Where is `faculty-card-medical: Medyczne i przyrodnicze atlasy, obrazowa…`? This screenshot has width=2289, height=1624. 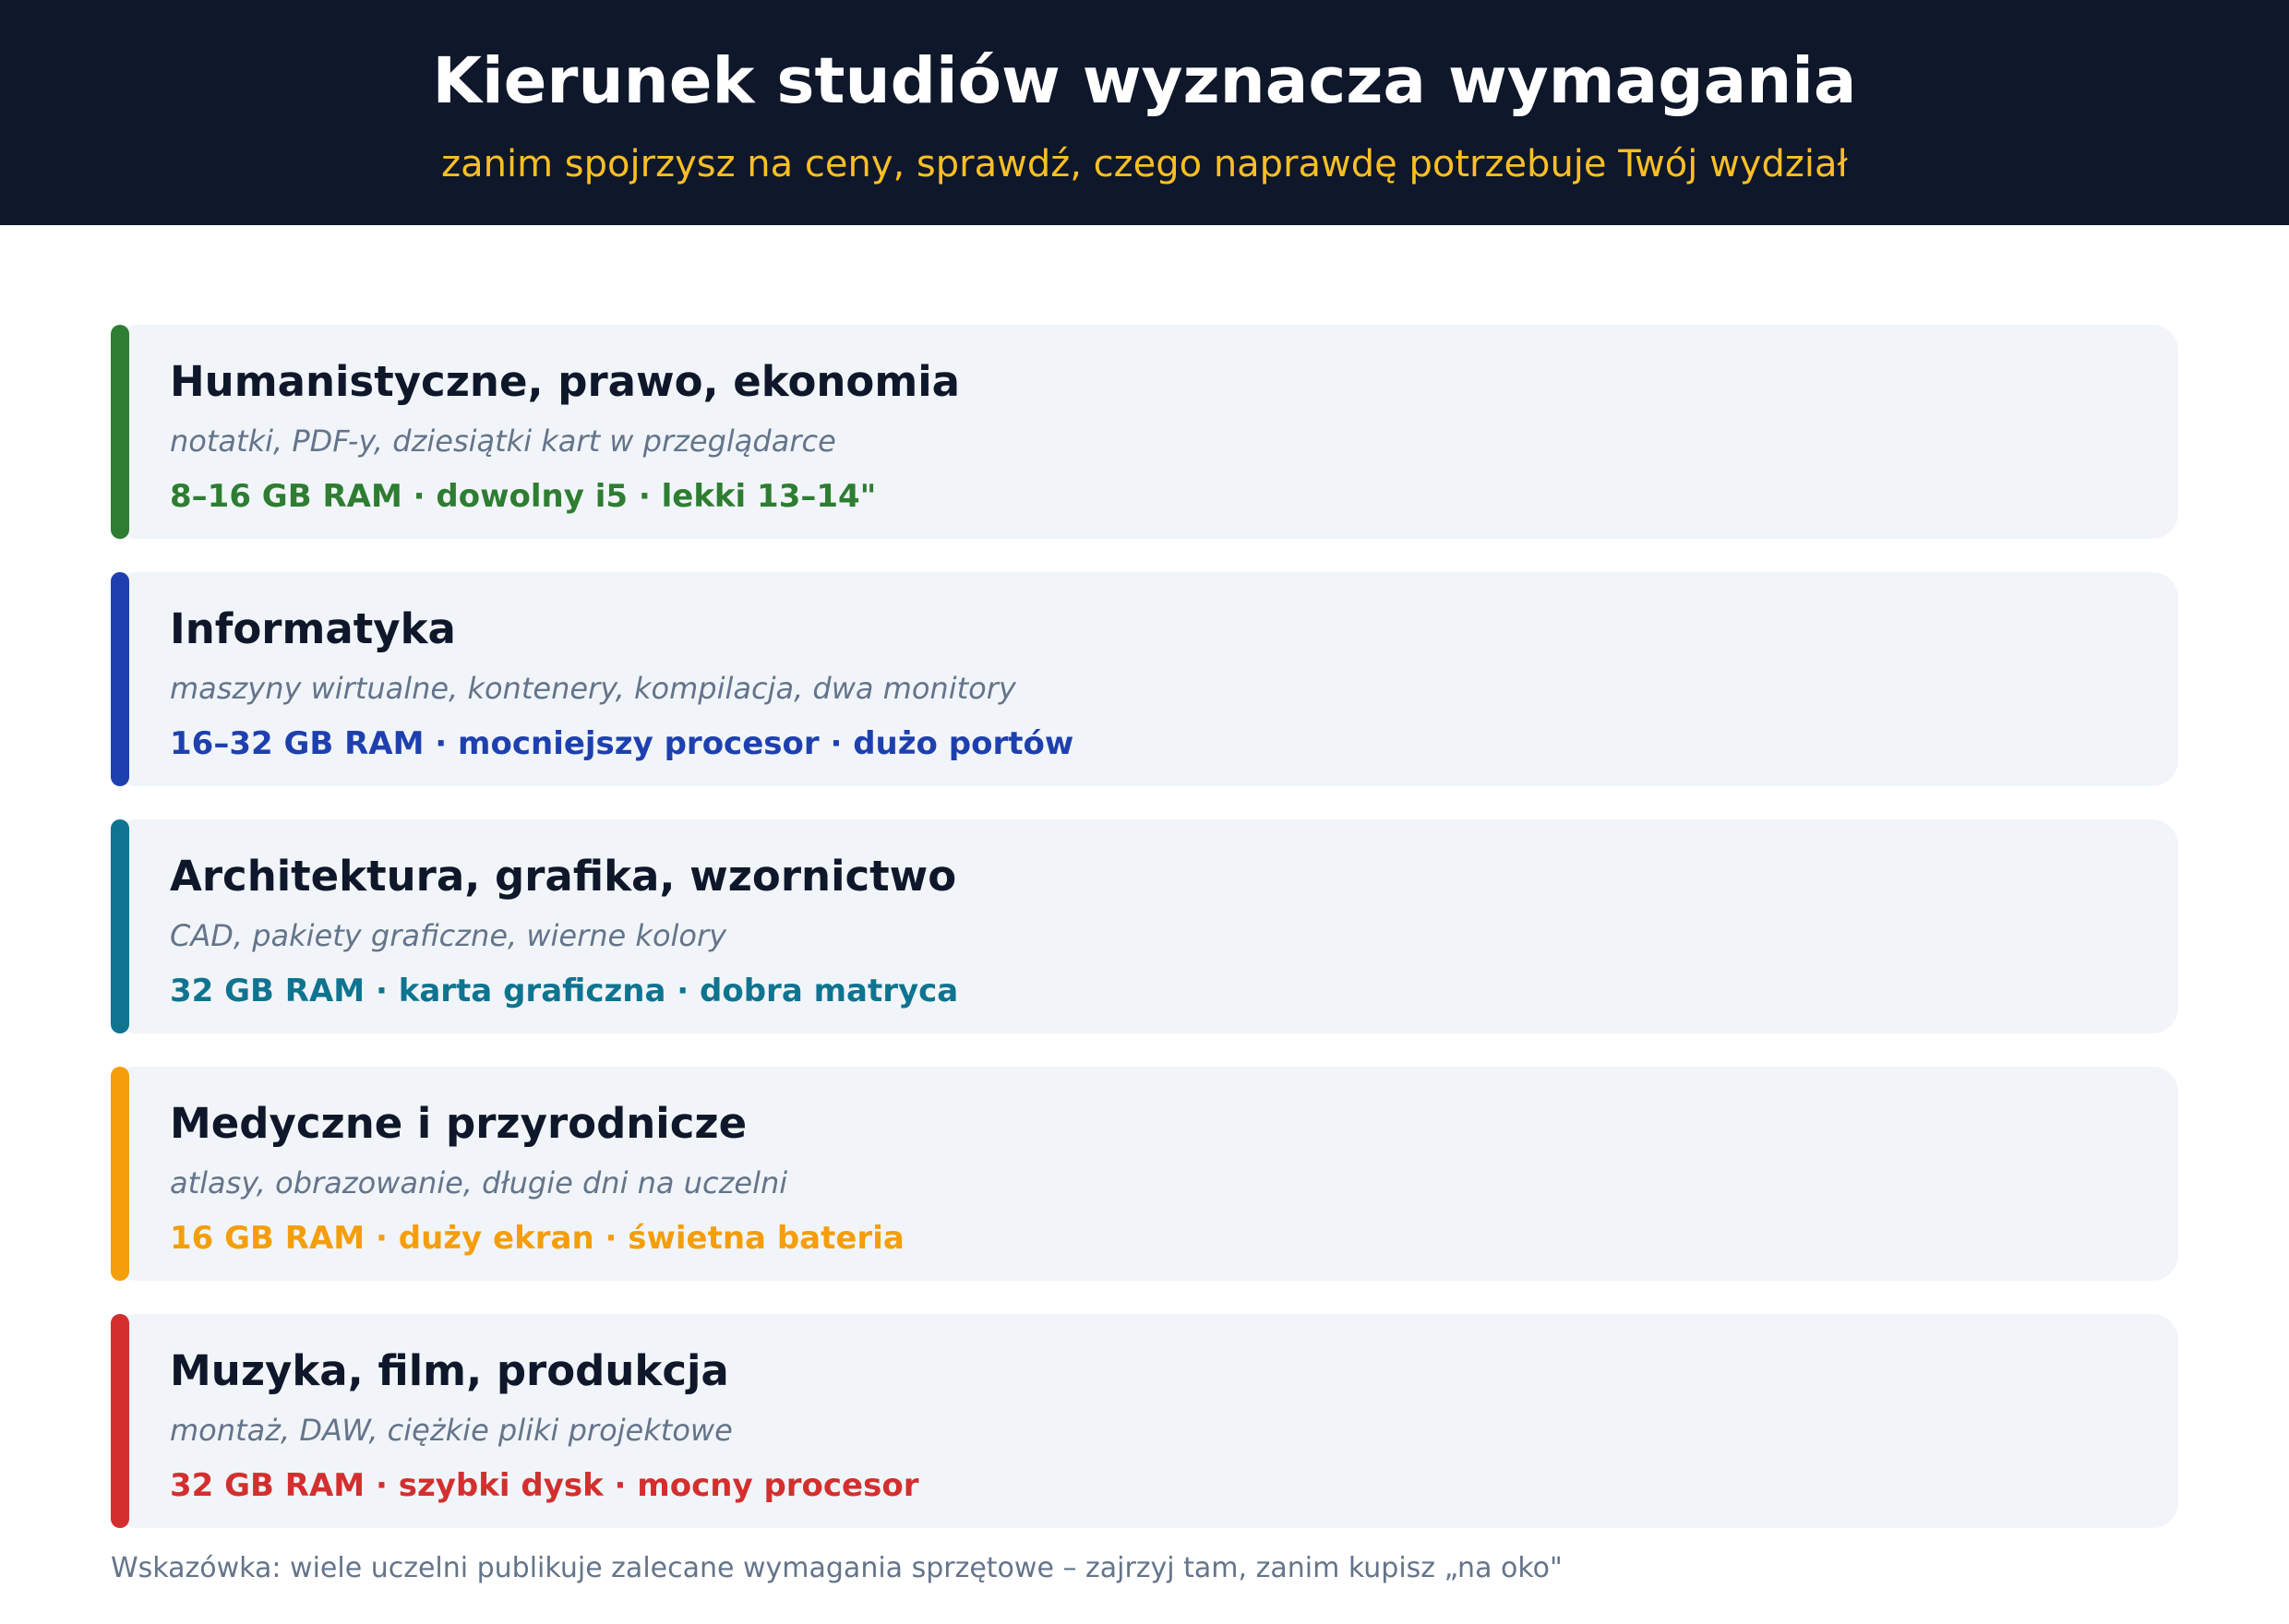 faculty-card-medical: Medyczne i przyrodnicze atlasy, obrazowa… is located at coordinates (1144, 1174).